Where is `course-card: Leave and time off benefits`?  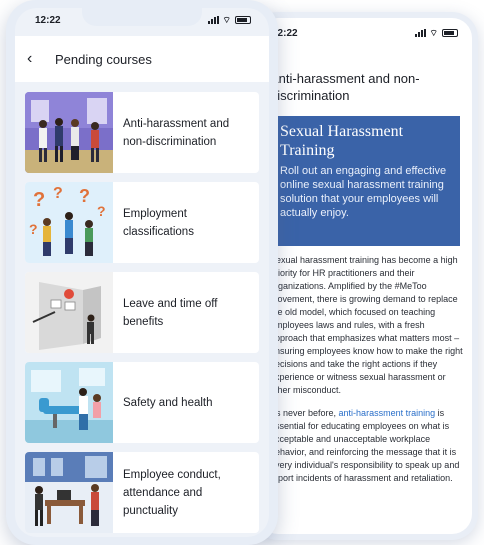 course-card: Leave and time off benefits is located at coordinates (142, 312).